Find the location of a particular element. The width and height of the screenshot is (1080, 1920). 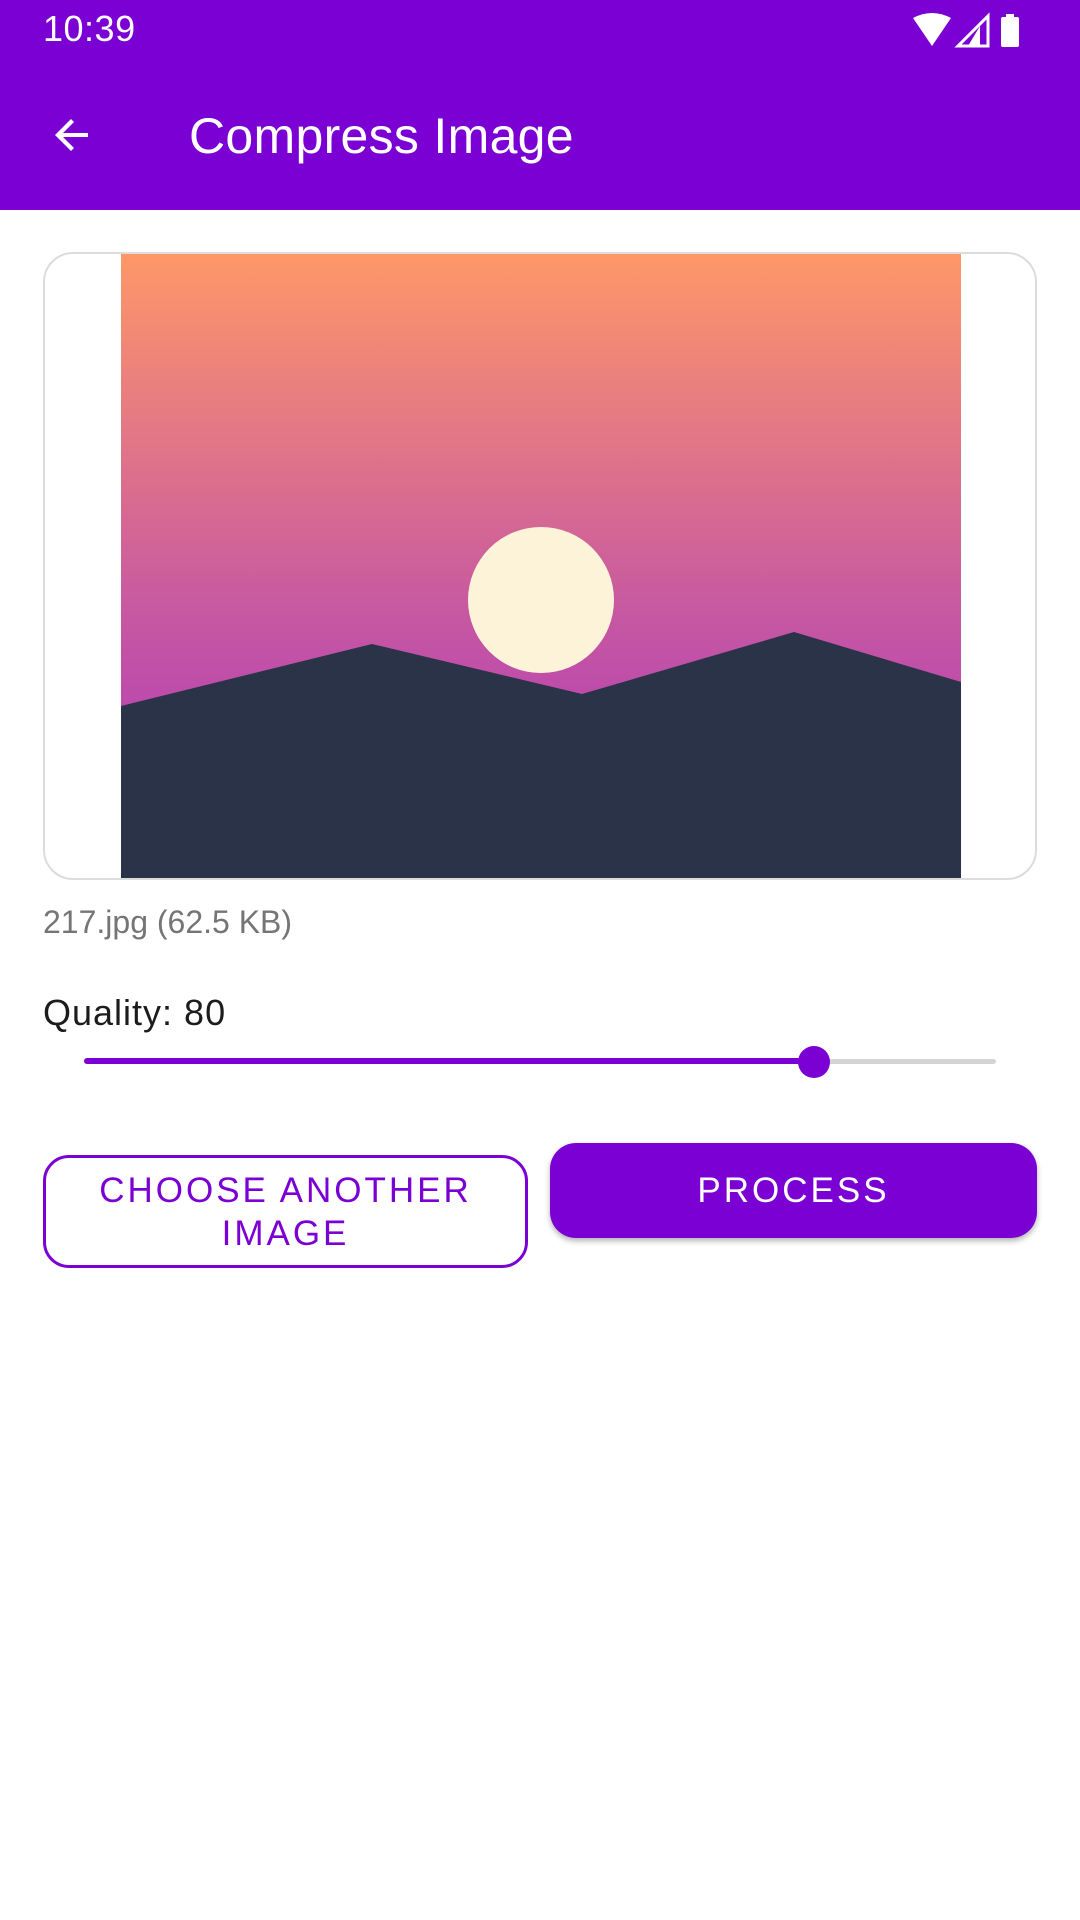

status-bar: 10:39 is located at coordinates (540, 31).